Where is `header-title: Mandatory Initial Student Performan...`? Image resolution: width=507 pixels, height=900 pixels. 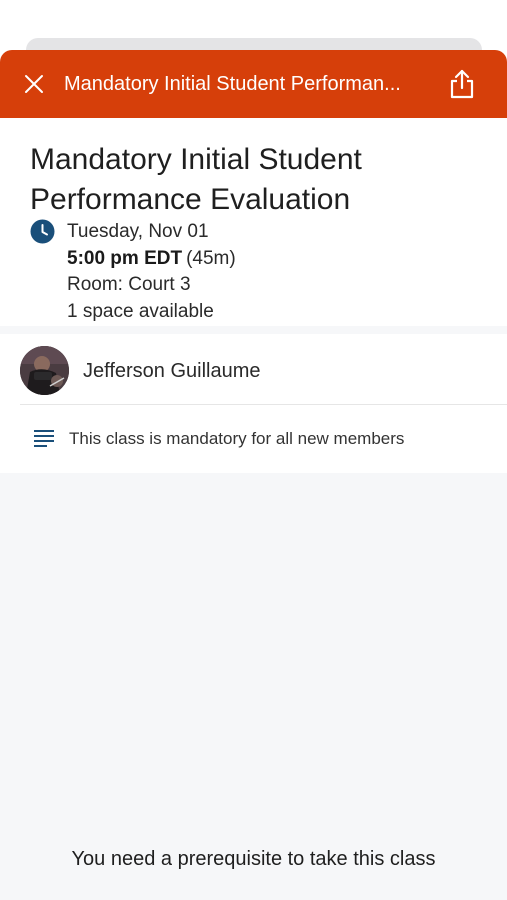 header-title: Mandatory Initial Student Performan... is located at coordinates (232, 84).